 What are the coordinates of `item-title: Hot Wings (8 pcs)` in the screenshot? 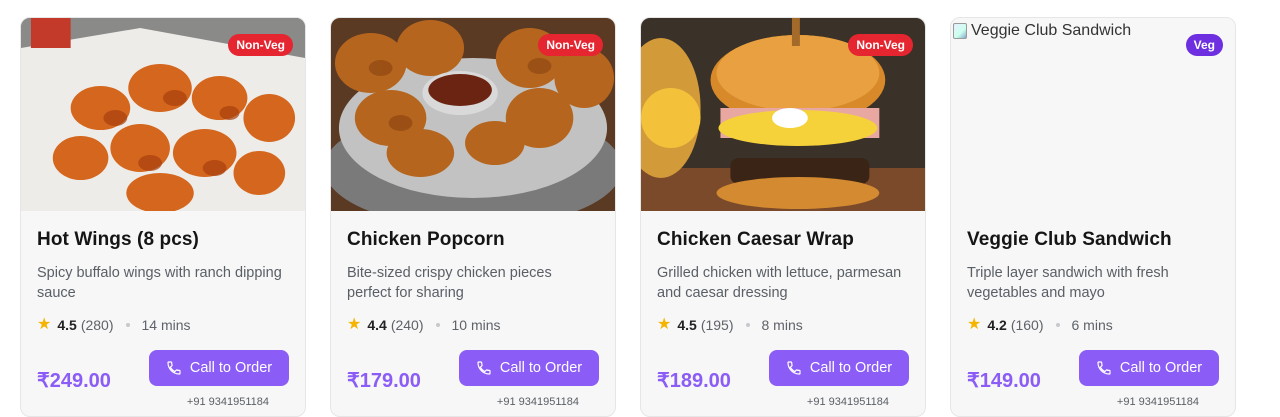 It's located at (118, 239).